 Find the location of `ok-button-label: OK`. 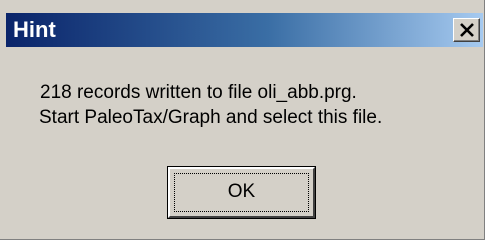

ok-button-label: OK is located at coordinates (241, 191).